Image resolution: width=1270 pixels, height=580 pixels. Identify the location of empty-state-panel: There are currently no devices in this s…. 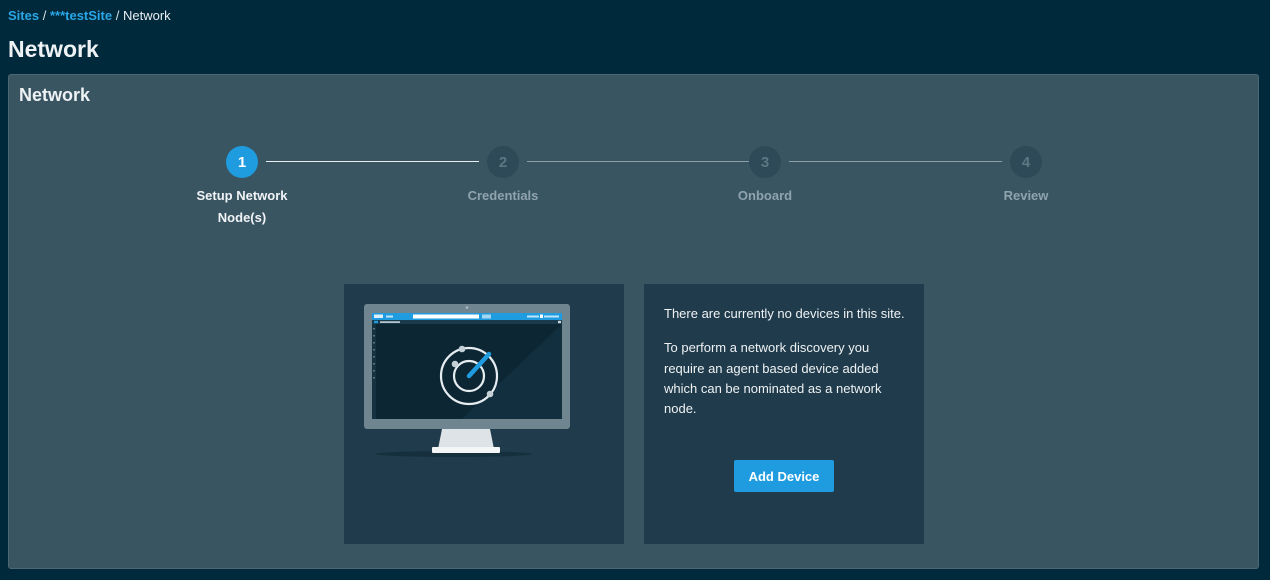
(784, 414).